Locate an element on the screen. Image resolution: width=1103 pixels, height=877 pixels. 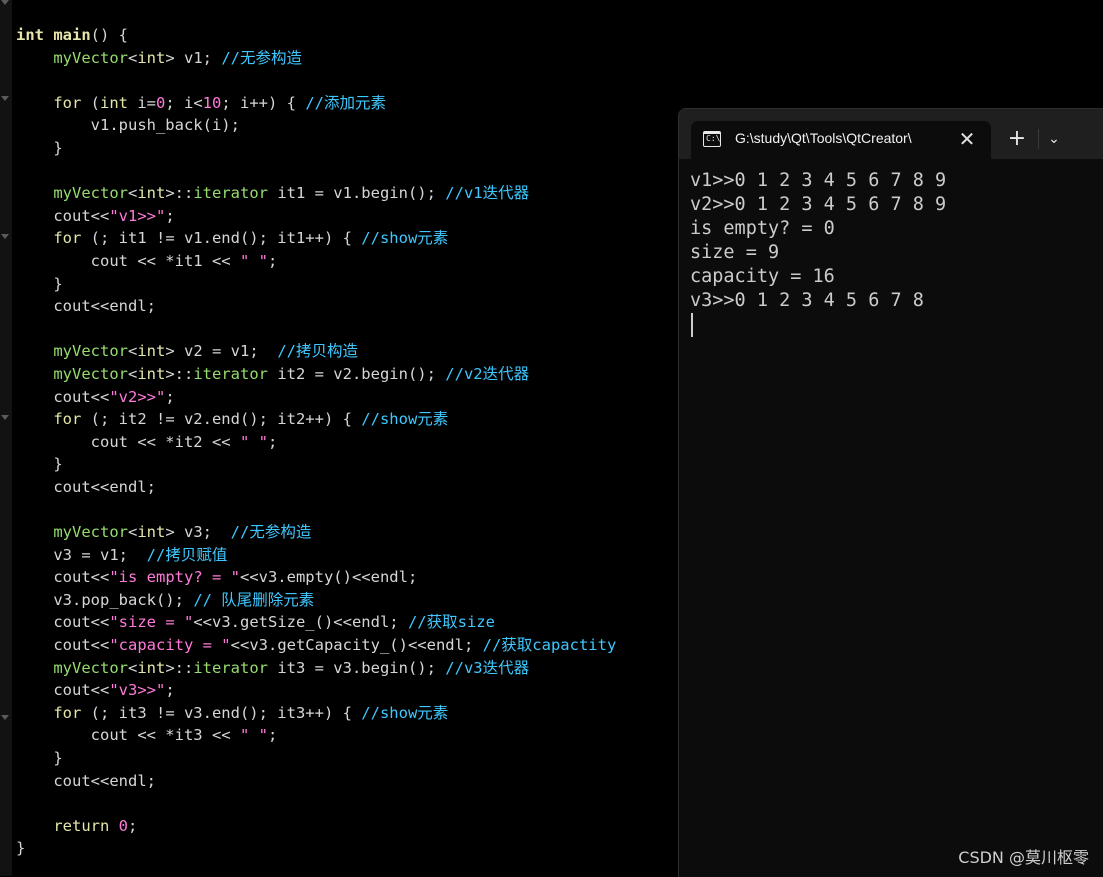
new-tab-button: + is located at coordinates (1017, 139).